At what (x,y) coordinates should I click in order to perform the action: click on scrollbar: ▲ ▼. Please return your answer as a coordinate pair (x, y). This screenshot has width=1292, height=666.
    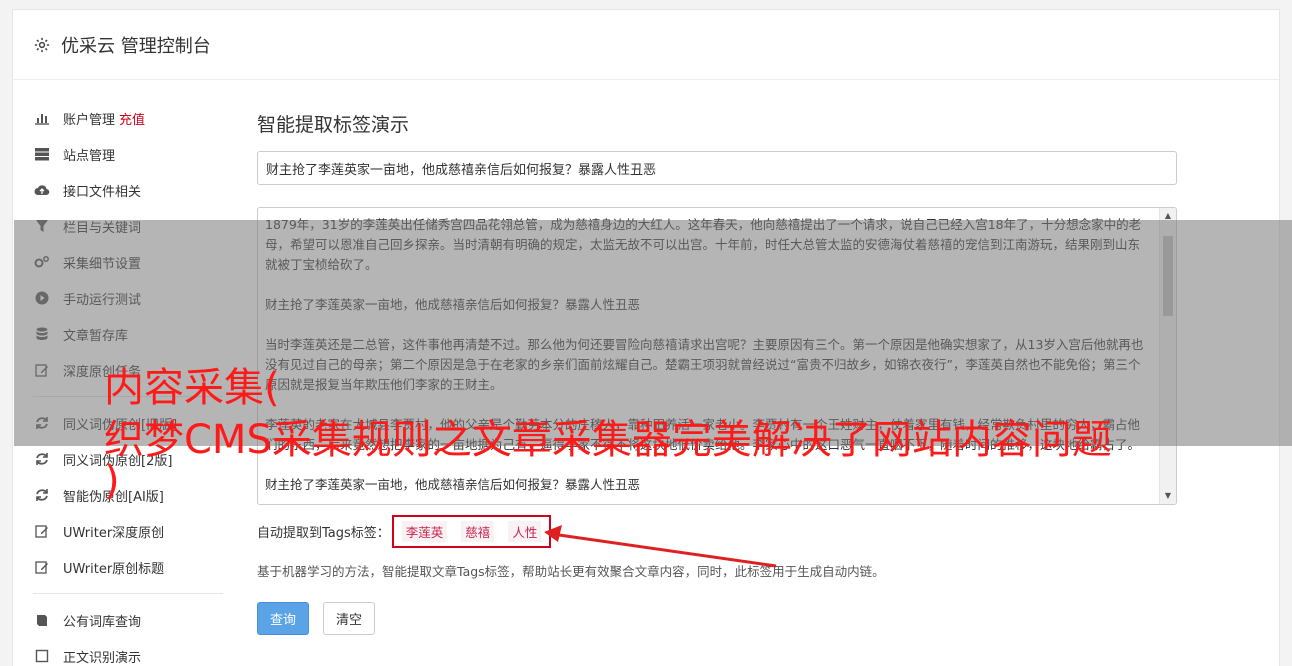
    Looking at the image, I should click on (1167, 356).